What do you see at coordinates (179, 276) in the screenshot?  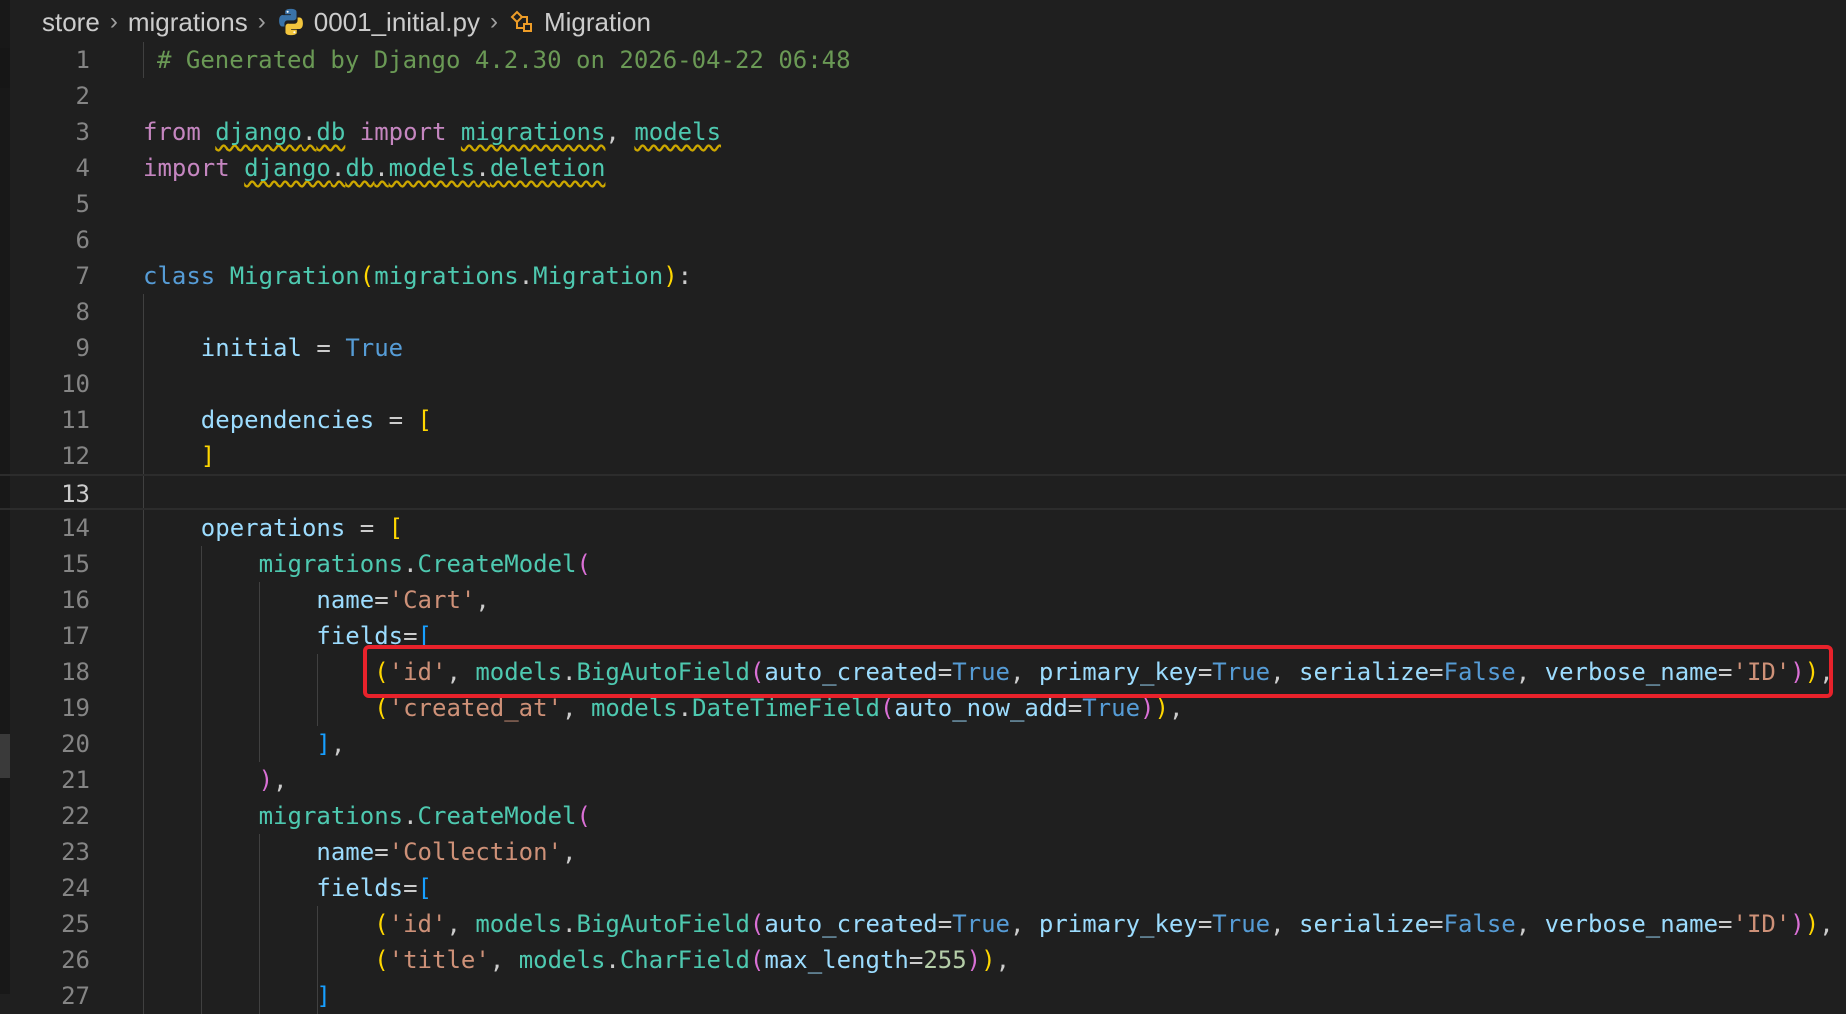 I see `code-keyword: class` at bounding box center [179, 276].